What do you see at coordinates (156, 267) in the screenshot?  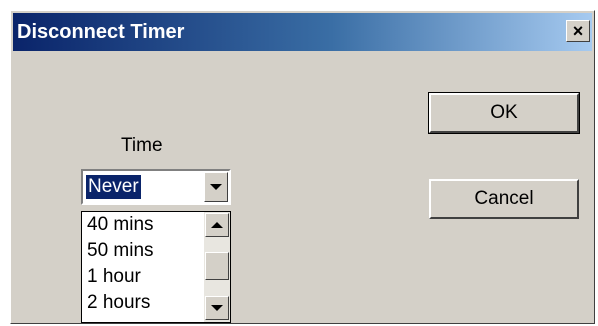 I see `time-options-list: 40 mins 50 mins 1 hour 2 hours` at bounding box center [156, 267].